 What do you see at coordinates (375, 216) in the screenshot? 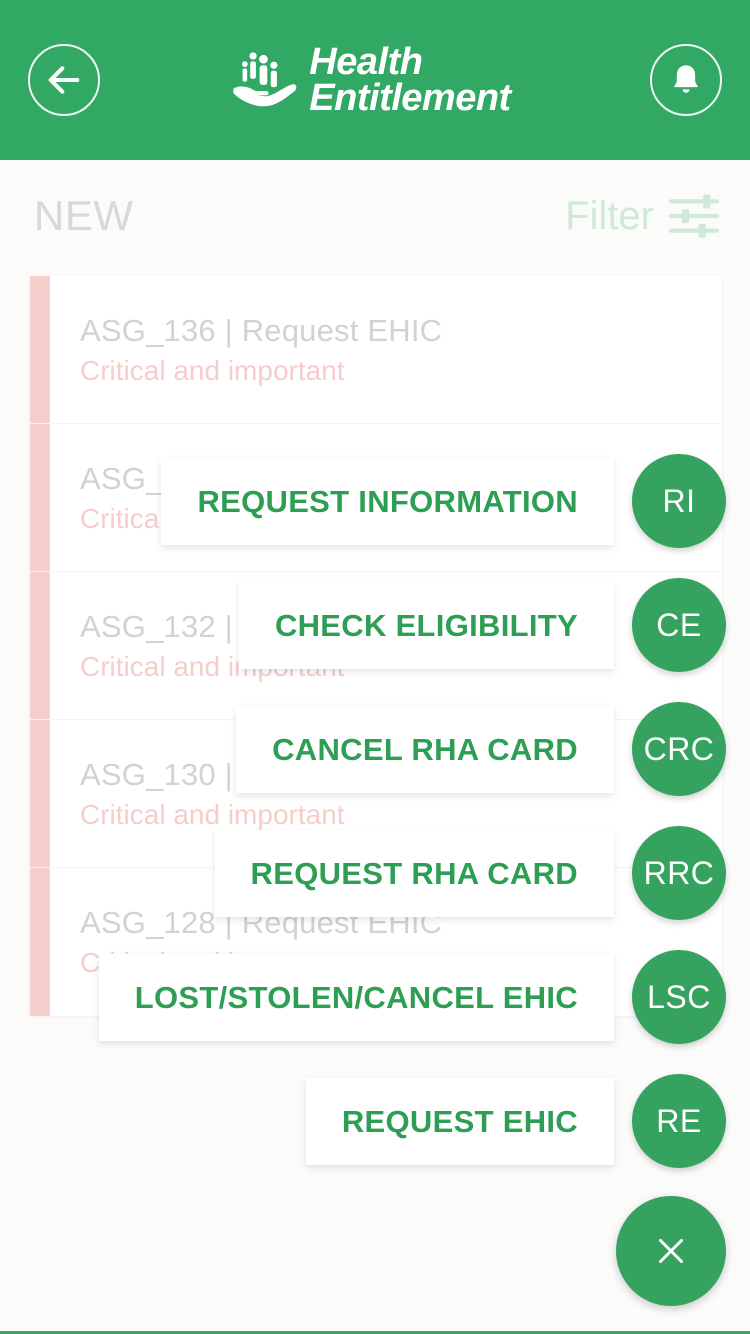
I see `section-bar: NEW Filter` at bounding box center [375, 216].